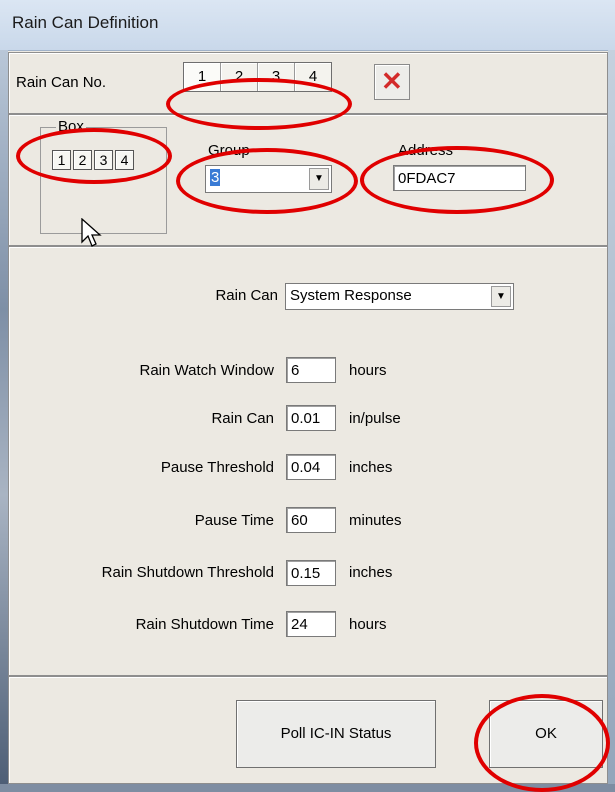 This screenshot has height=792, width=615. I want to click on box-button-4: 4, so click(124, 160).